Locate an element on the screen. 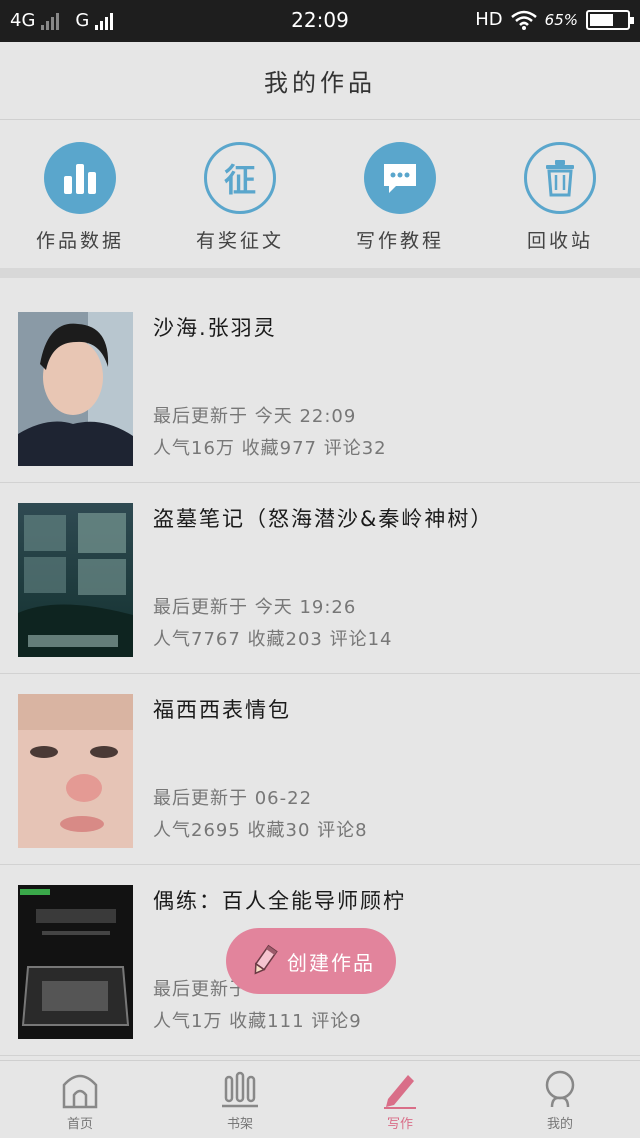  trash-icon is located at coordinates (560, 178).